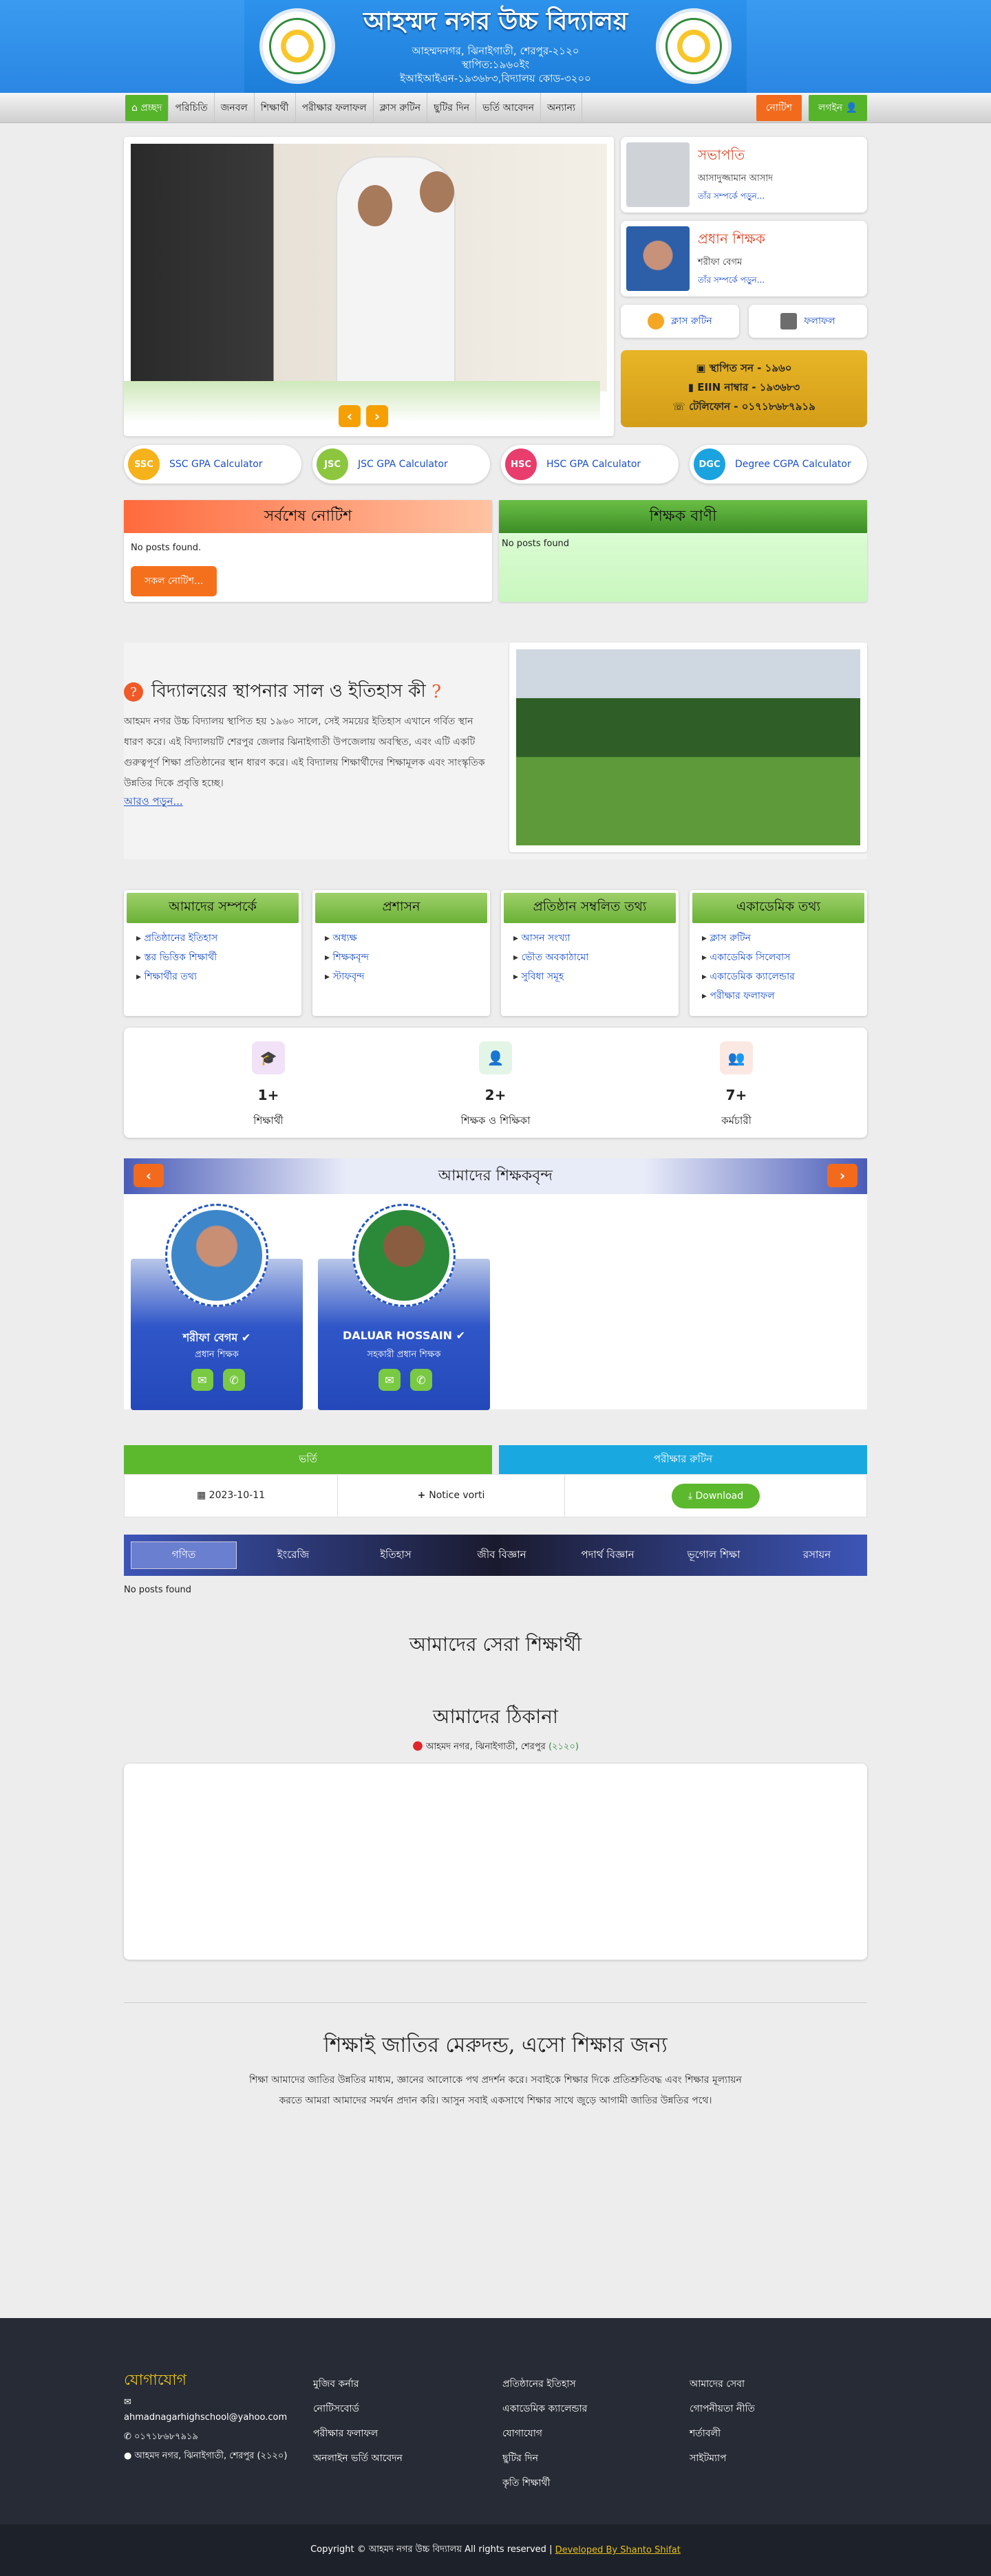 The image size is (991, 2576). Describe the element at coordinates (536, 544) in the screenshot. I see `speech-empty: No posts found` at that location.